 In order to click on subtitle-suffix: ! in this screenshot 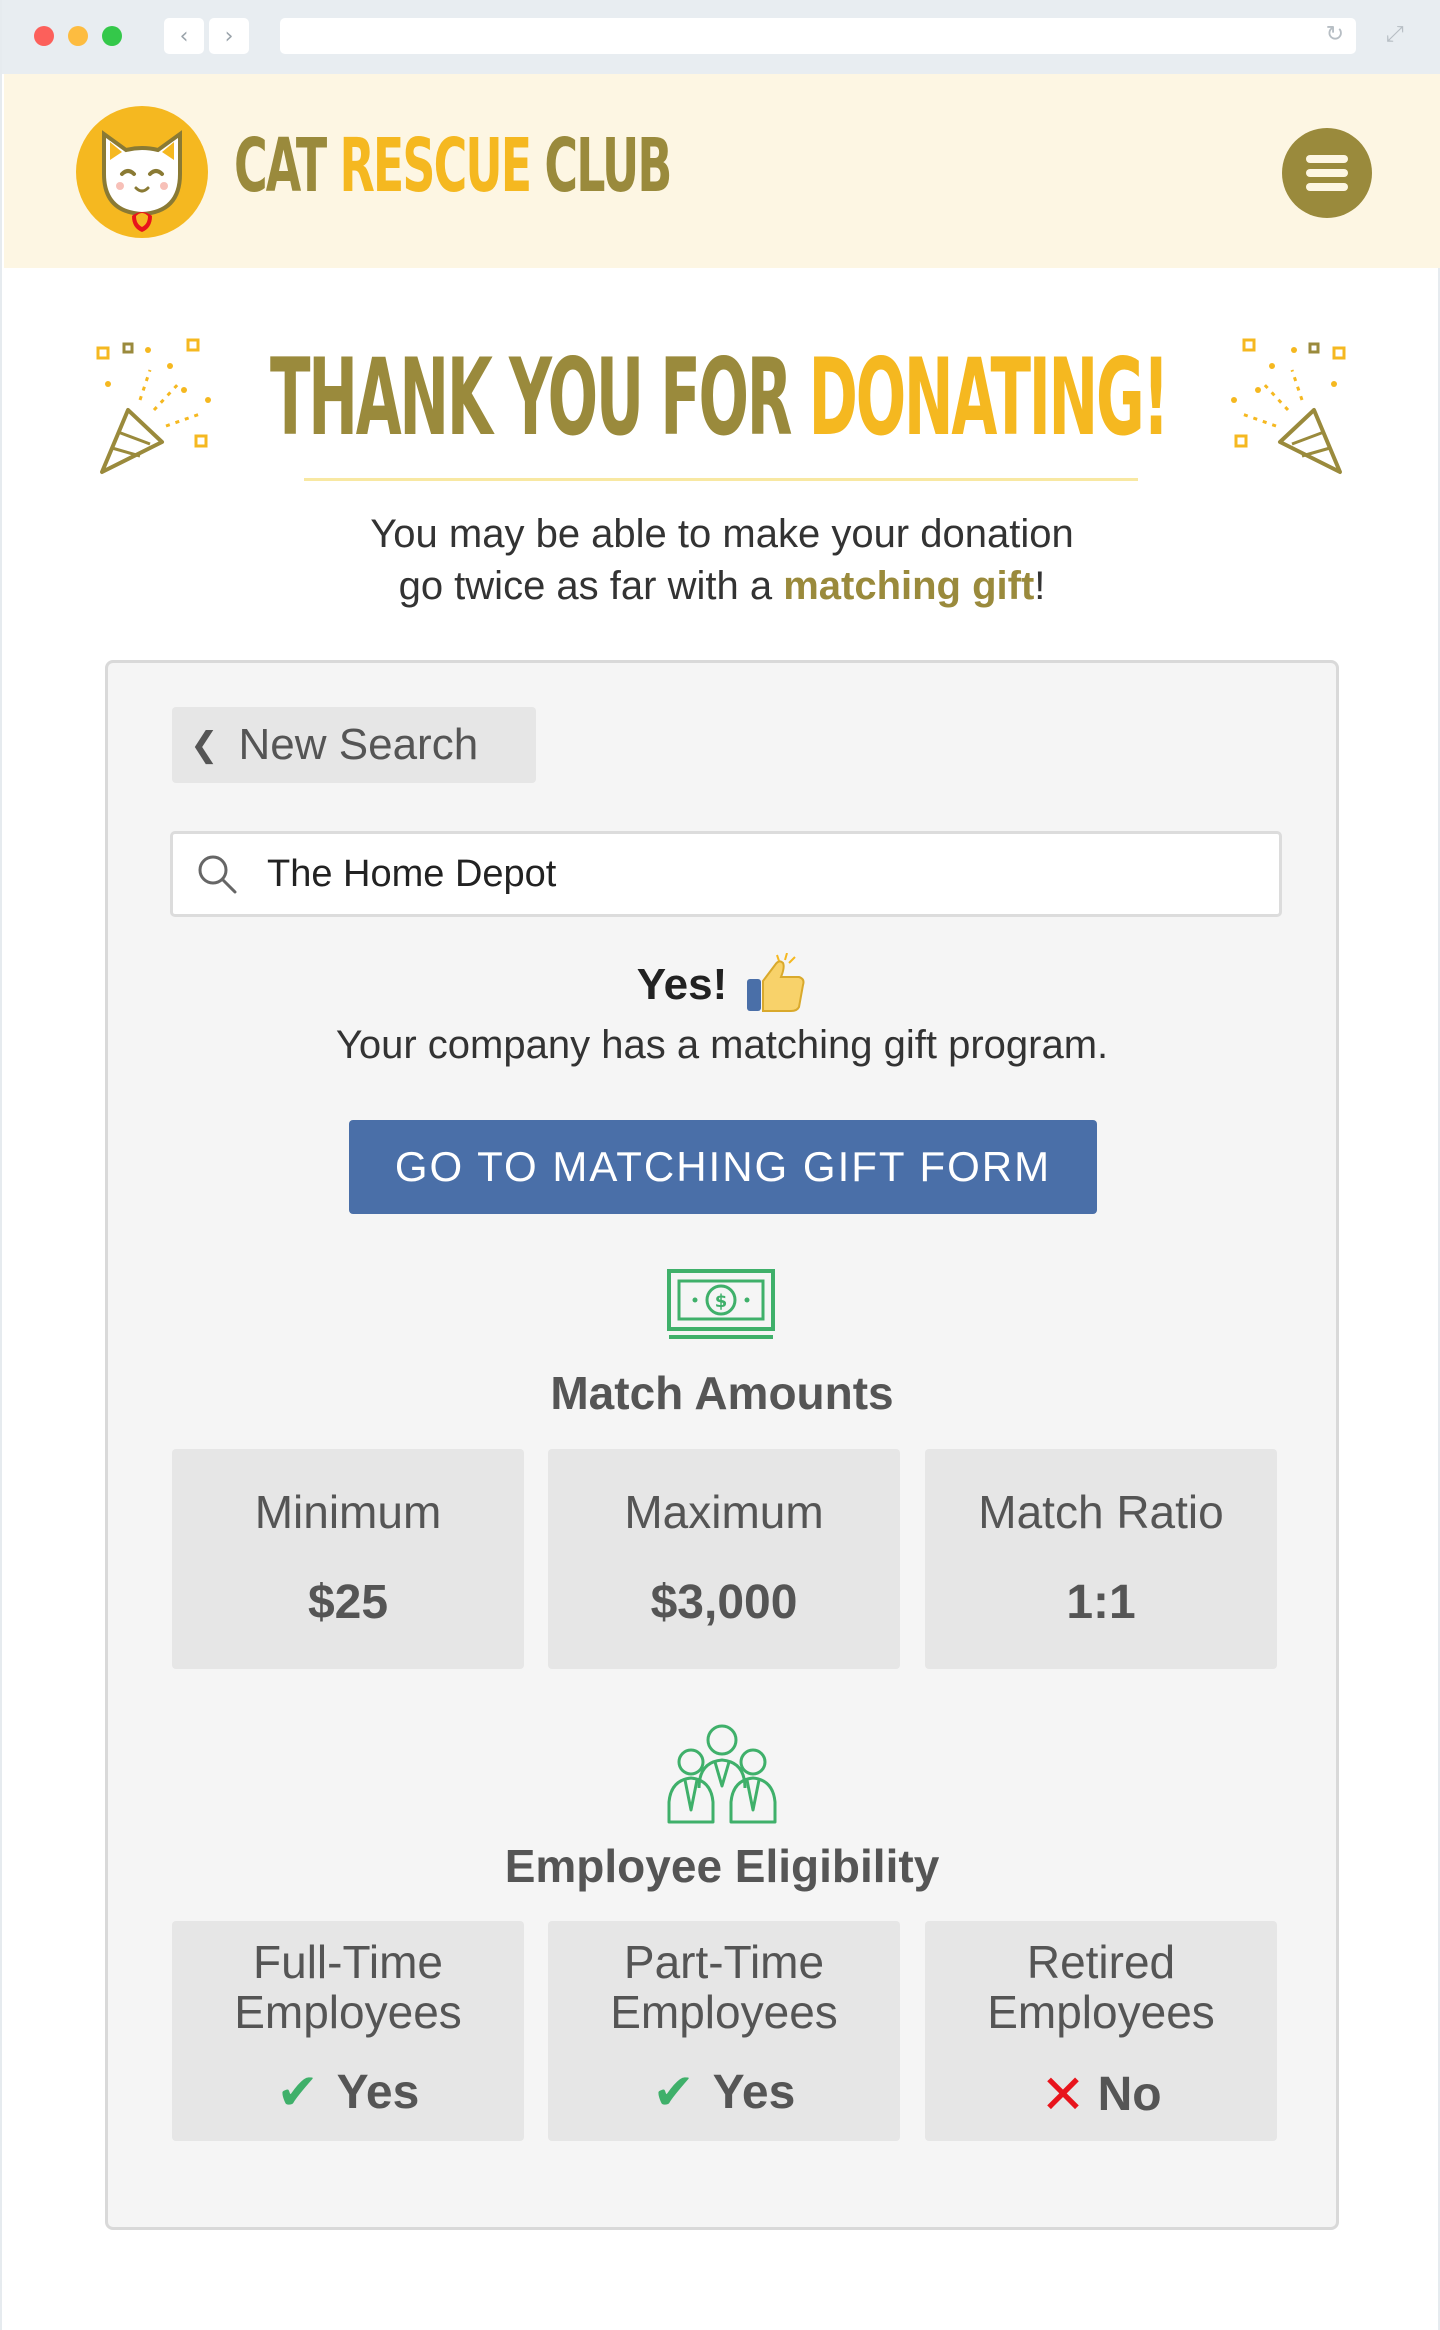, I will do `click(1040, 586)`.